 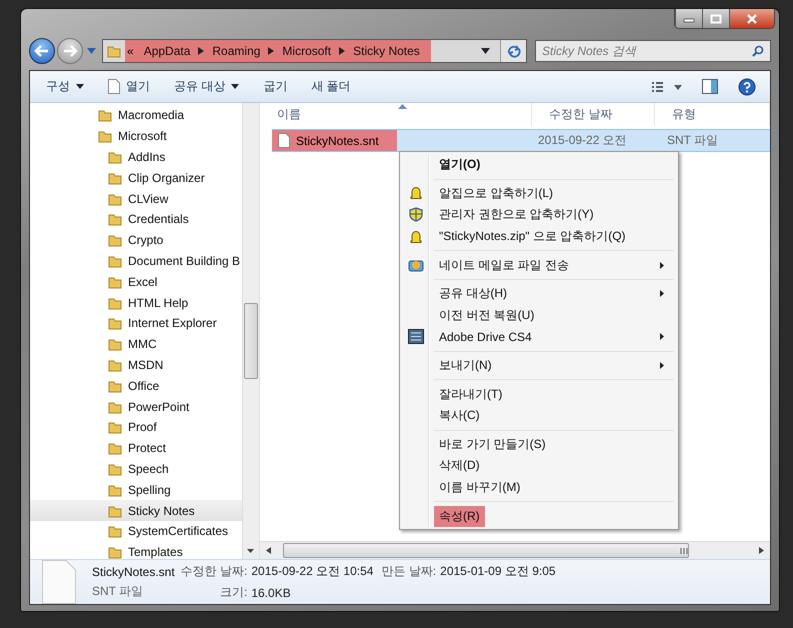 What do you see at coordinates (684, 551) in the screenshot?
I see `grip-icon` at bounding box center [684, 551].